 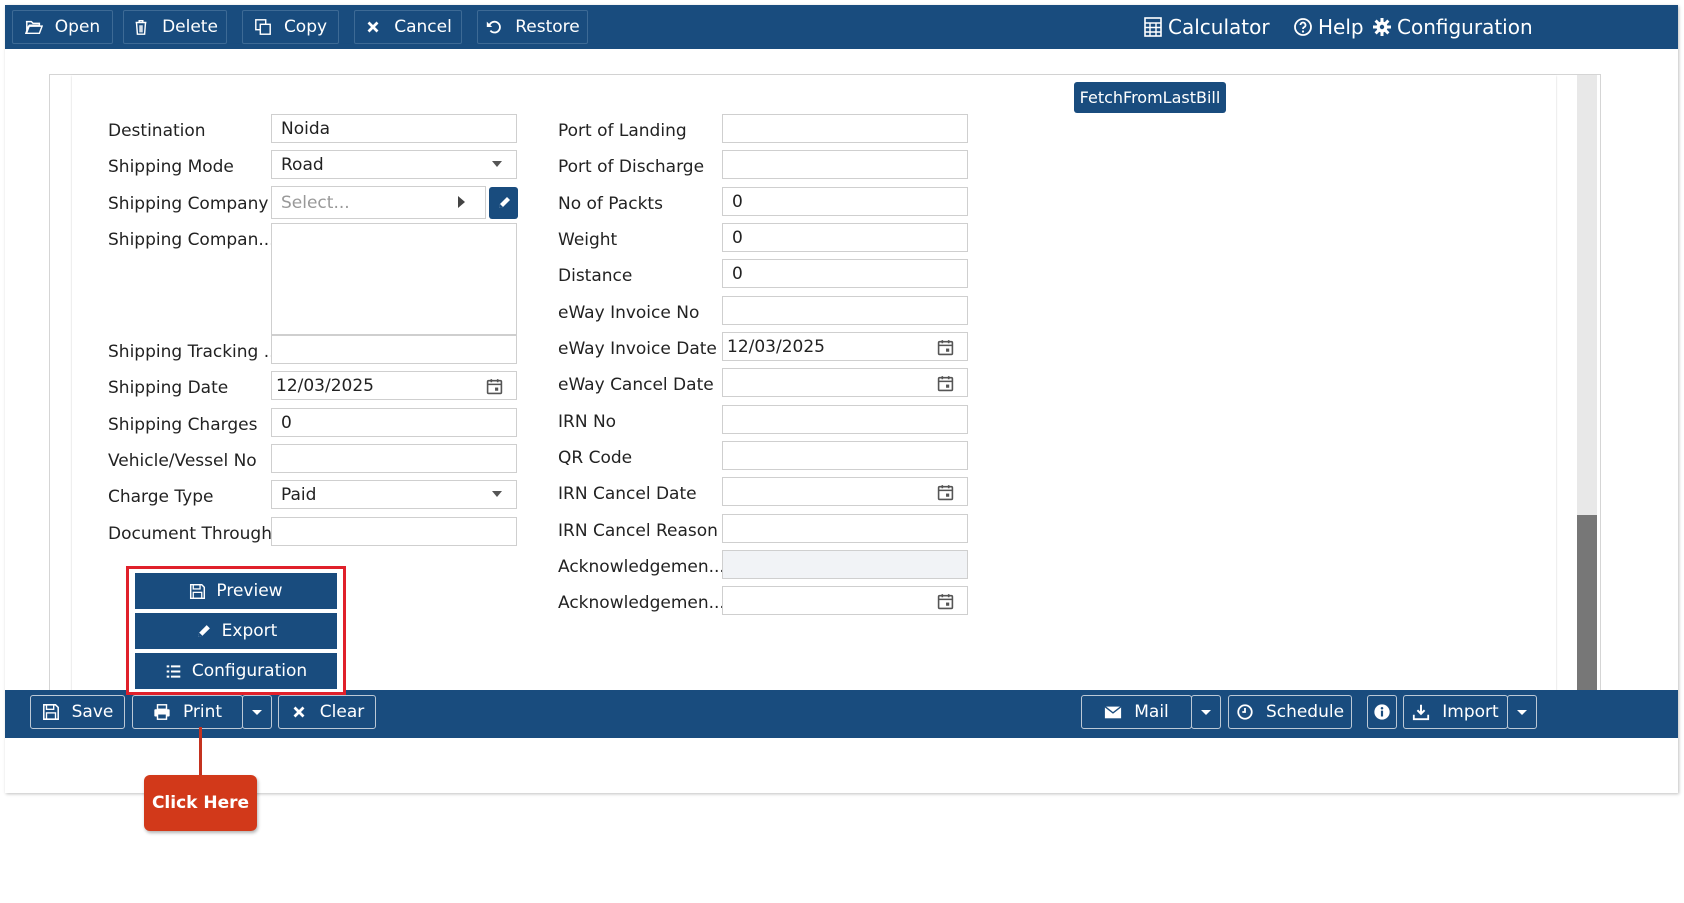 What do you see at coordinates (202, 712) in the screenshot?
I see `print-label: Print` at bounding box center [202, 712].